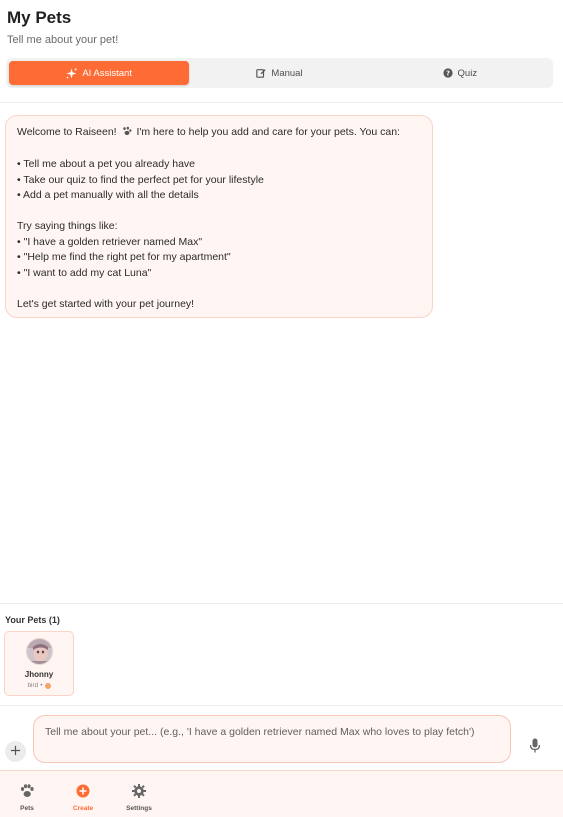  What do you see at coordinates (27, 808) in the screenshot?
I see `nav-label: Pets` at bounding box center [27, 808].